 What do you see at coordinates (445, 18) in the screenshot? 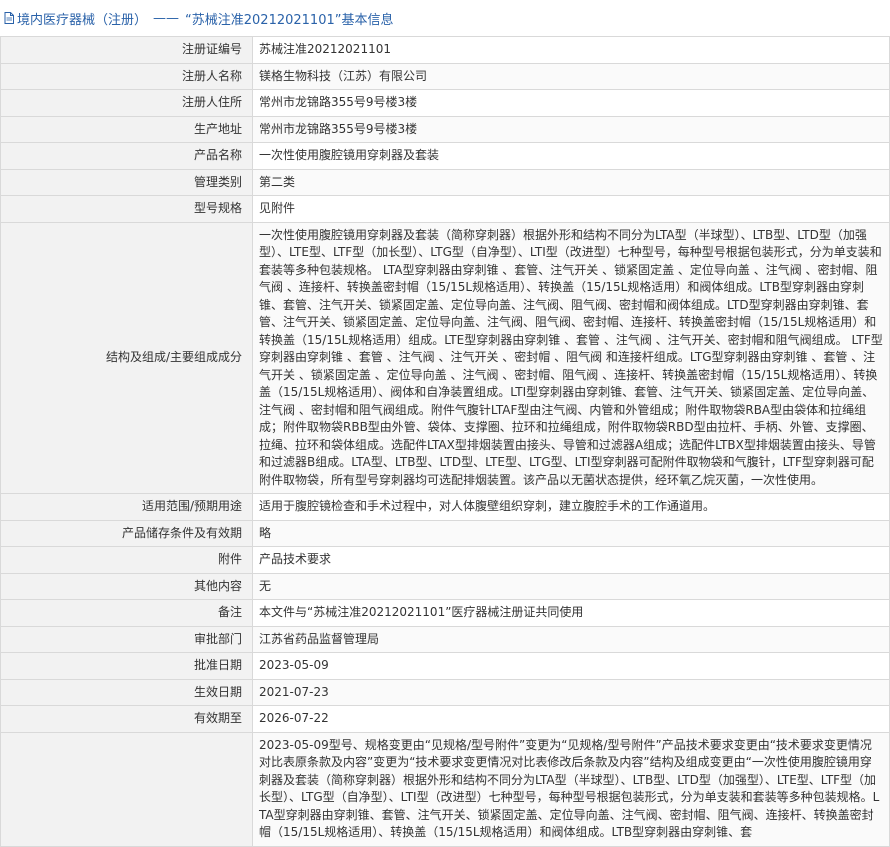
I see `page-header: 境内医疗器械（注册） —— “苏械注准20212021101”基本信息` at bounding box center [445, 18].